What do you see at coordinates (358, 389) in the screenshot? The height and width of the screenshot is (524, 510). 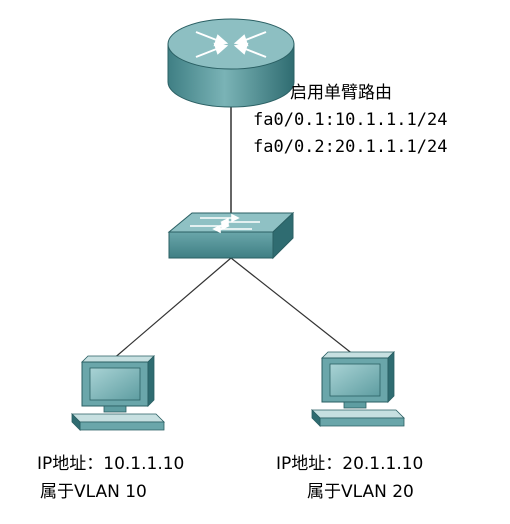 I see `pc-right-icon` at bounding box center [358, 389].